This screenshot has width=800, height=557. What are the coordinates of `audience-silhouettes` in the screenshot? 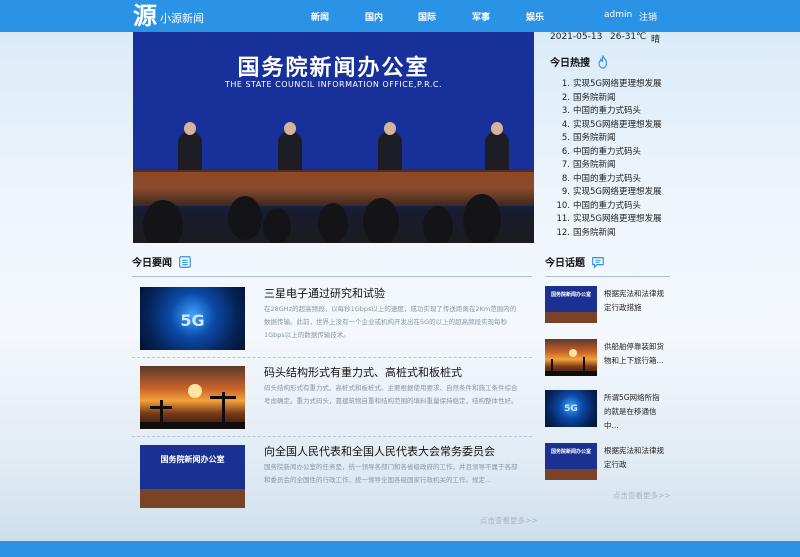 It's located at (333, 215).